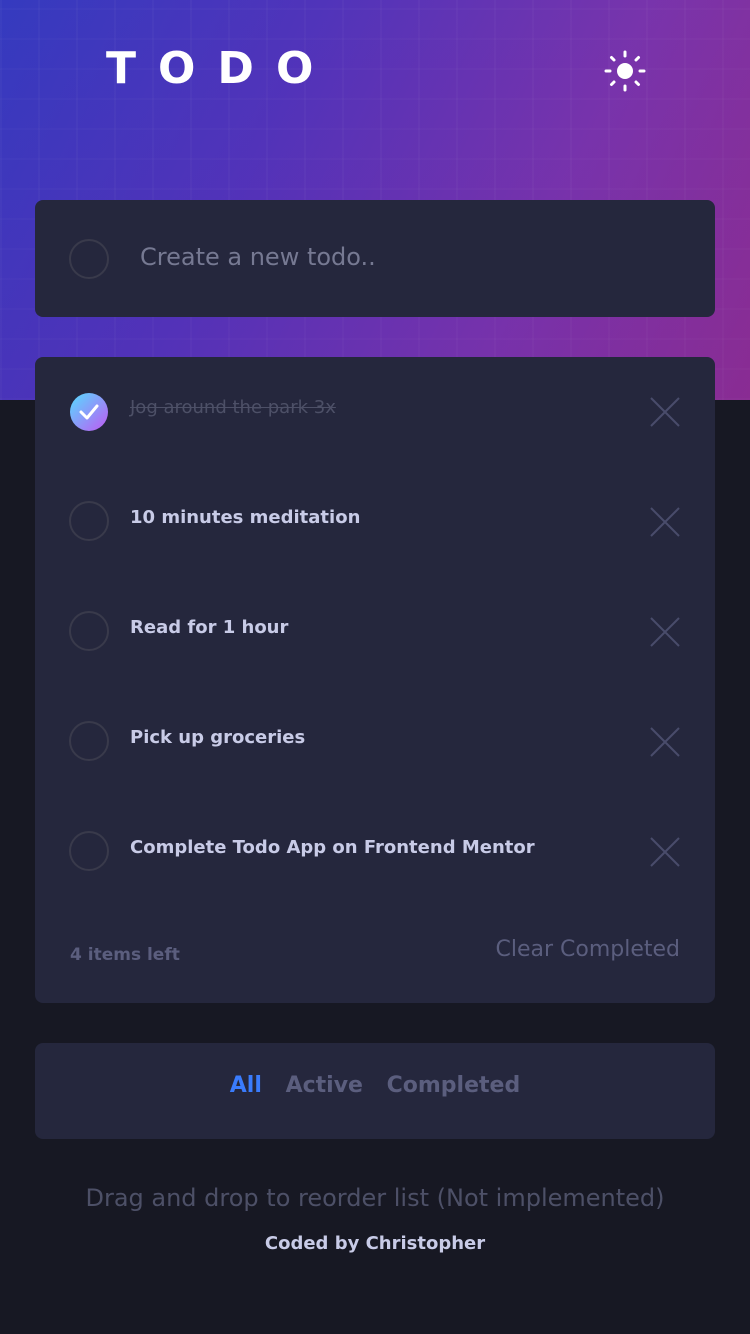 This screenshot has width=750, height=1334. Describe the element at coordinates (376, 72) in the screenshot. I see `header: TODO` at that location.